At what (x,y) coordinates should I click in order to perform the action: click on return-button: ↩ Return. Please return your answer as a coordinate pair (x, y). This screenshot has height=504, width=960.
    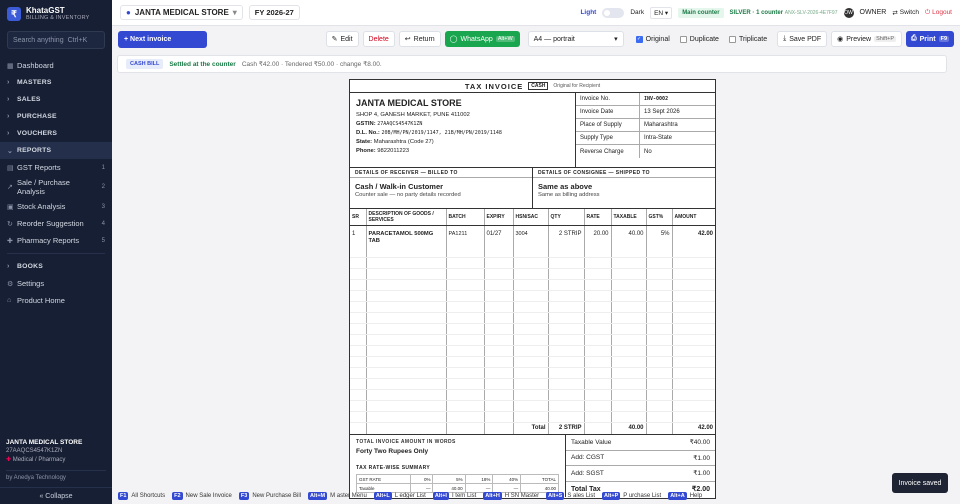
    Looking at the image, I should click on (419, 39).